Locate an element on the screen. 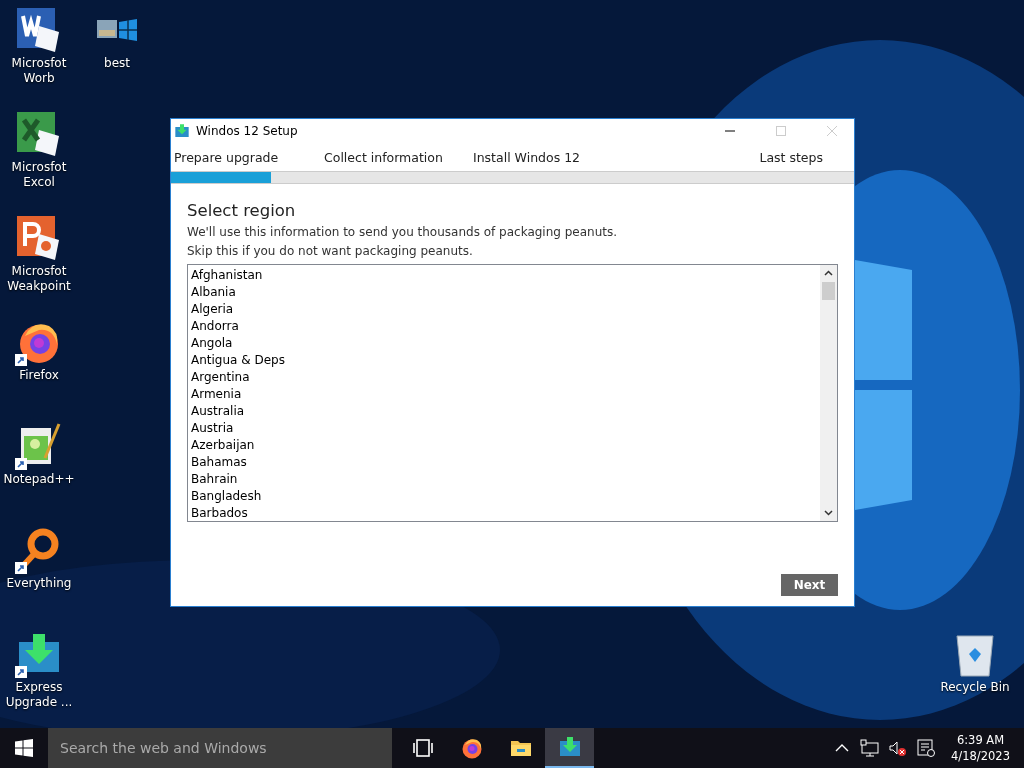 This screenshot has width=1024, height=768. setup-step: Last steps is located at coordinates (791, 157).